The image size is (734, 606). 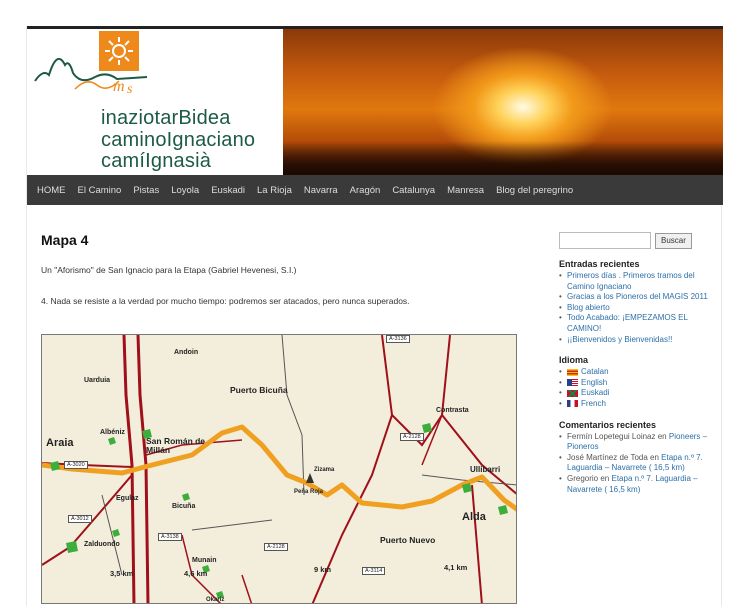 I want to click on nav-loyola: Loyola, so click(x=185, y=190).